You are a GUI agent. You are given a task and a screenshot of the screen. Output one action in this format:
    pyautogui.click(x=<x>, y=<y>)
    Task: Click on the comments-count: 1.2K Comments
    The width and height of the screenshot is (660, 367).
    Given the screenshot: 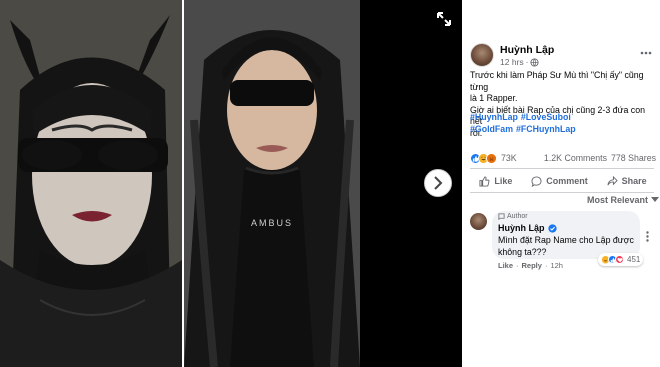 What is the action you would take?
    pyautogui.click(x=575, y=158)
    